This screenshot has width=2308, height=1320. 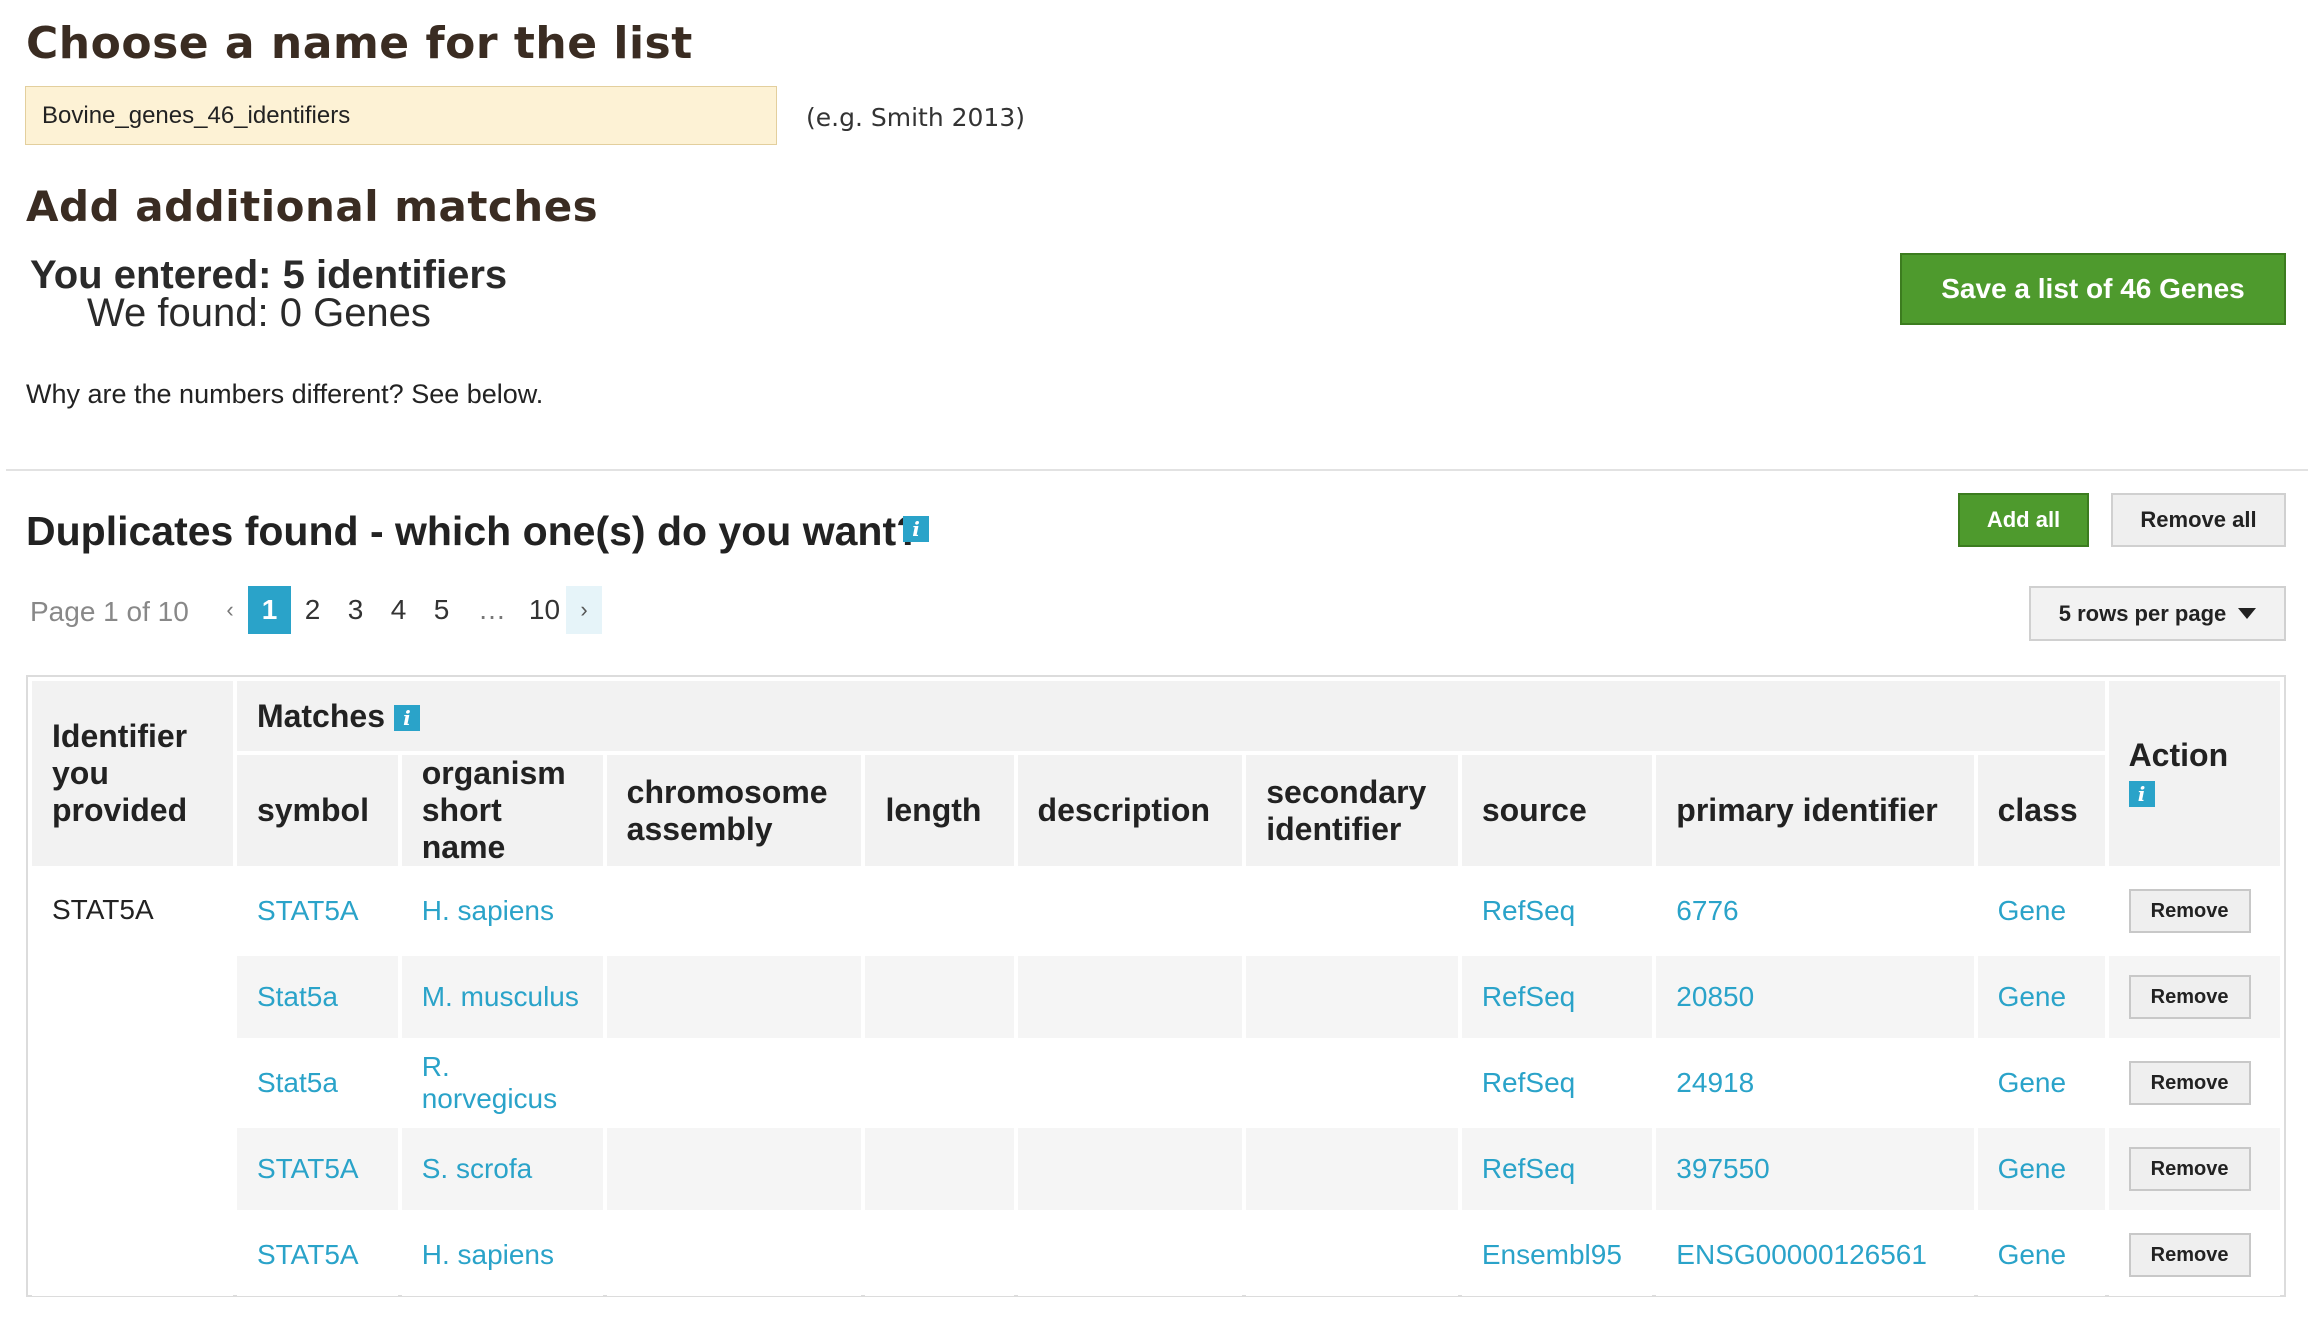 I want to click on organism-link: M. musculus, so click(x=500, y=996).